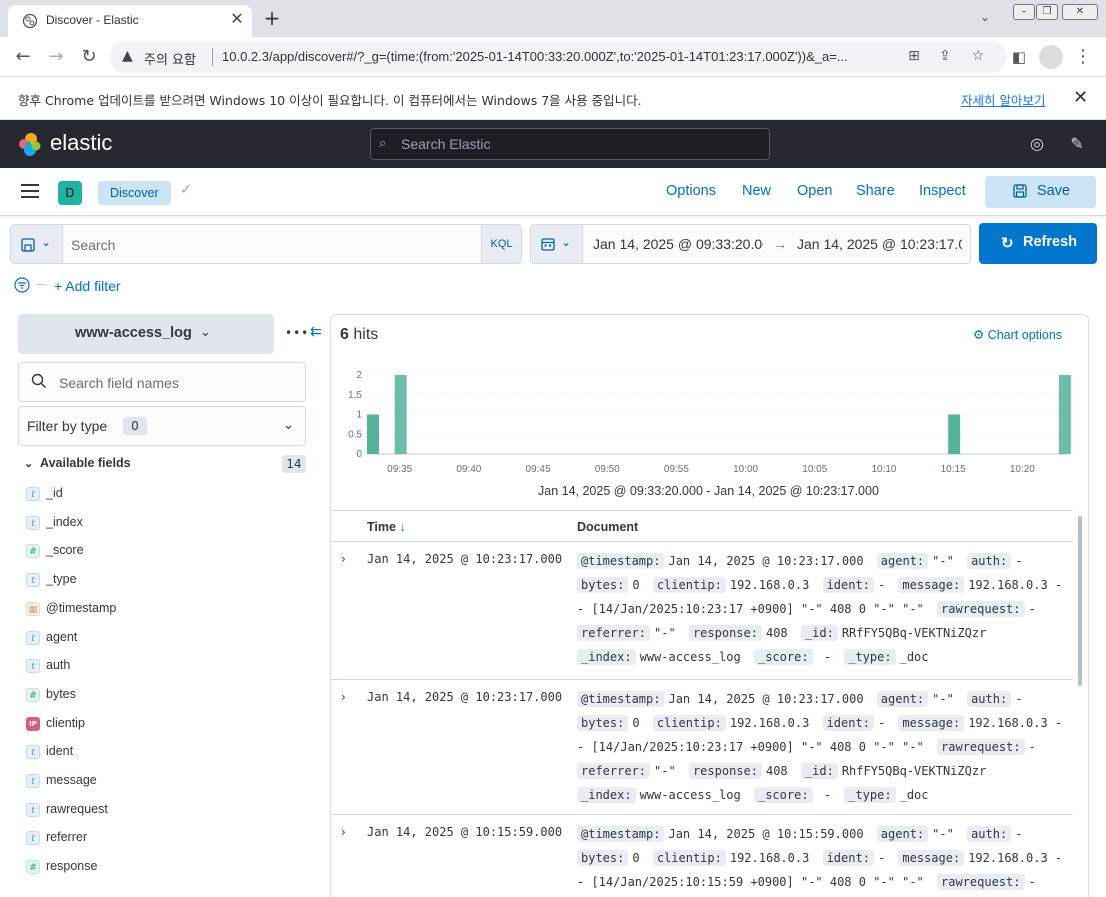 This screenshot has height=897, width=1106. What do you see at coordinates (1019, 834) in the screenshot?
I see `doc-field-value: -` at bounding box center [1019, 834].